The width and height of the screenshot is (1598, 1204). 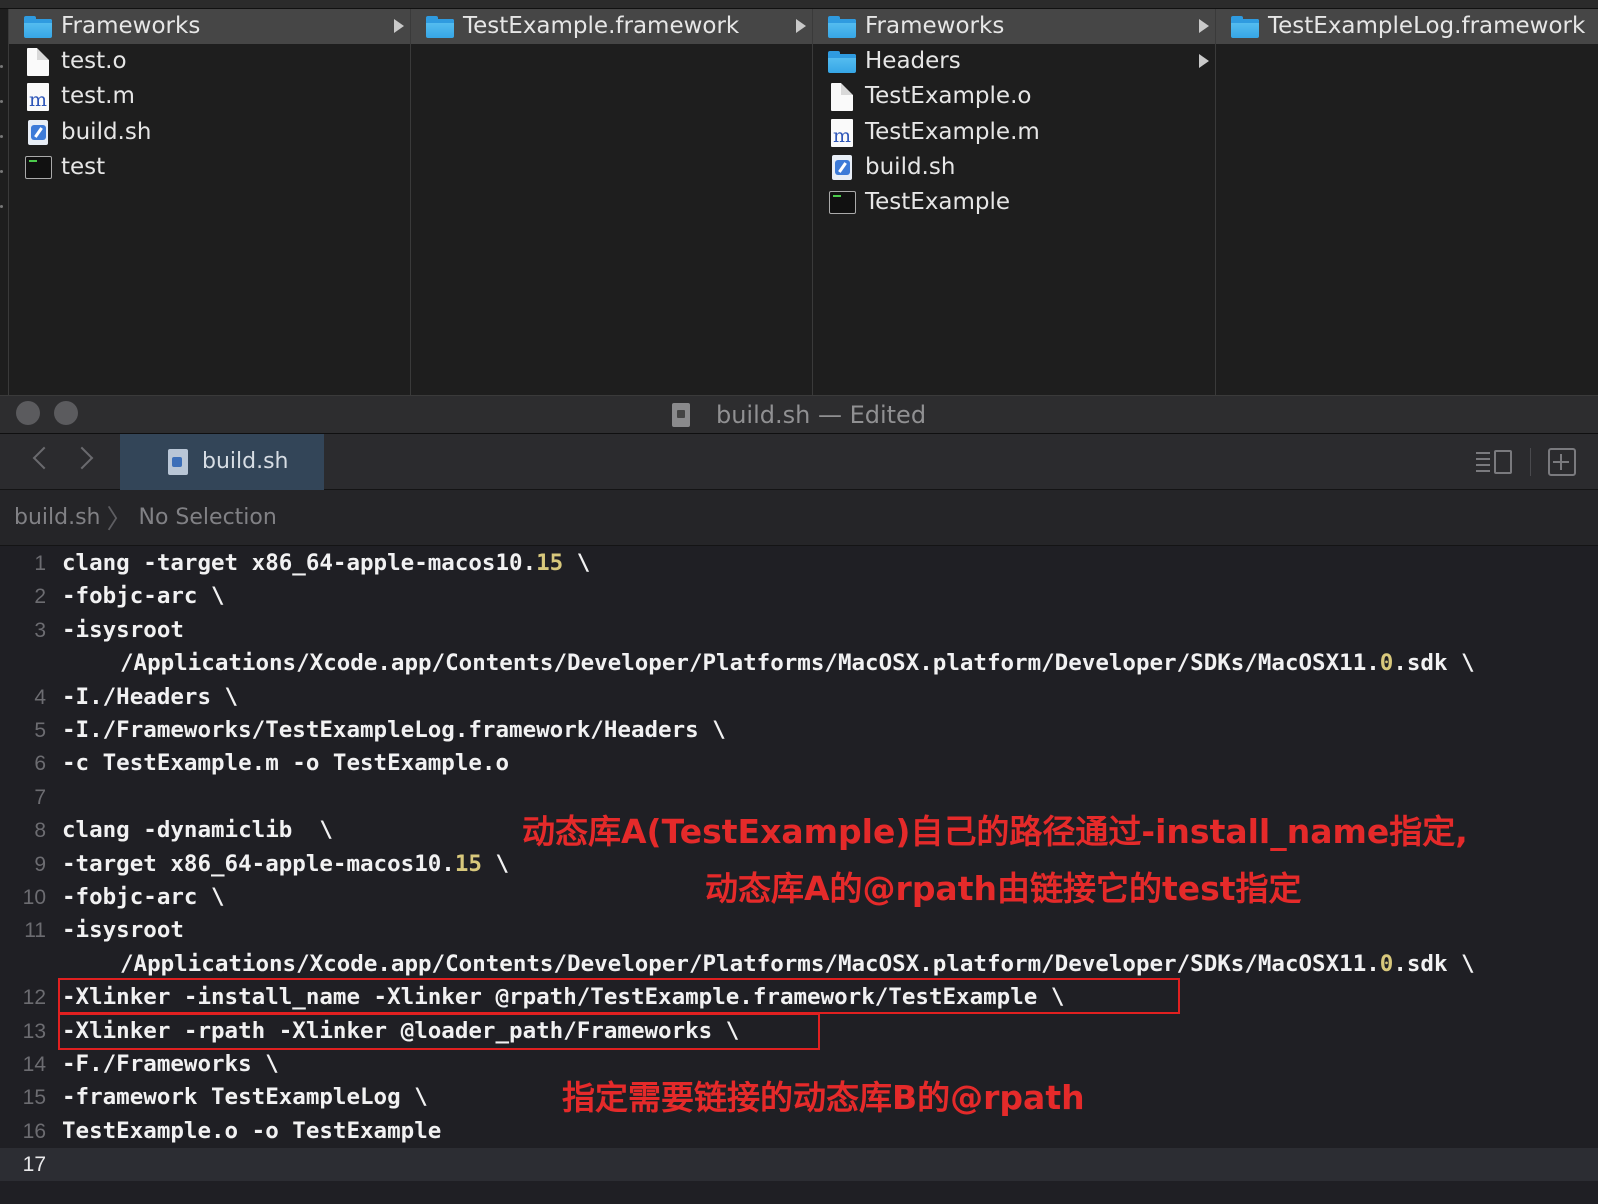 What do you see at coordinates (209, 96) in the screenshot?
I see `finder-item: m test.m` at bounding box center [209, 96].